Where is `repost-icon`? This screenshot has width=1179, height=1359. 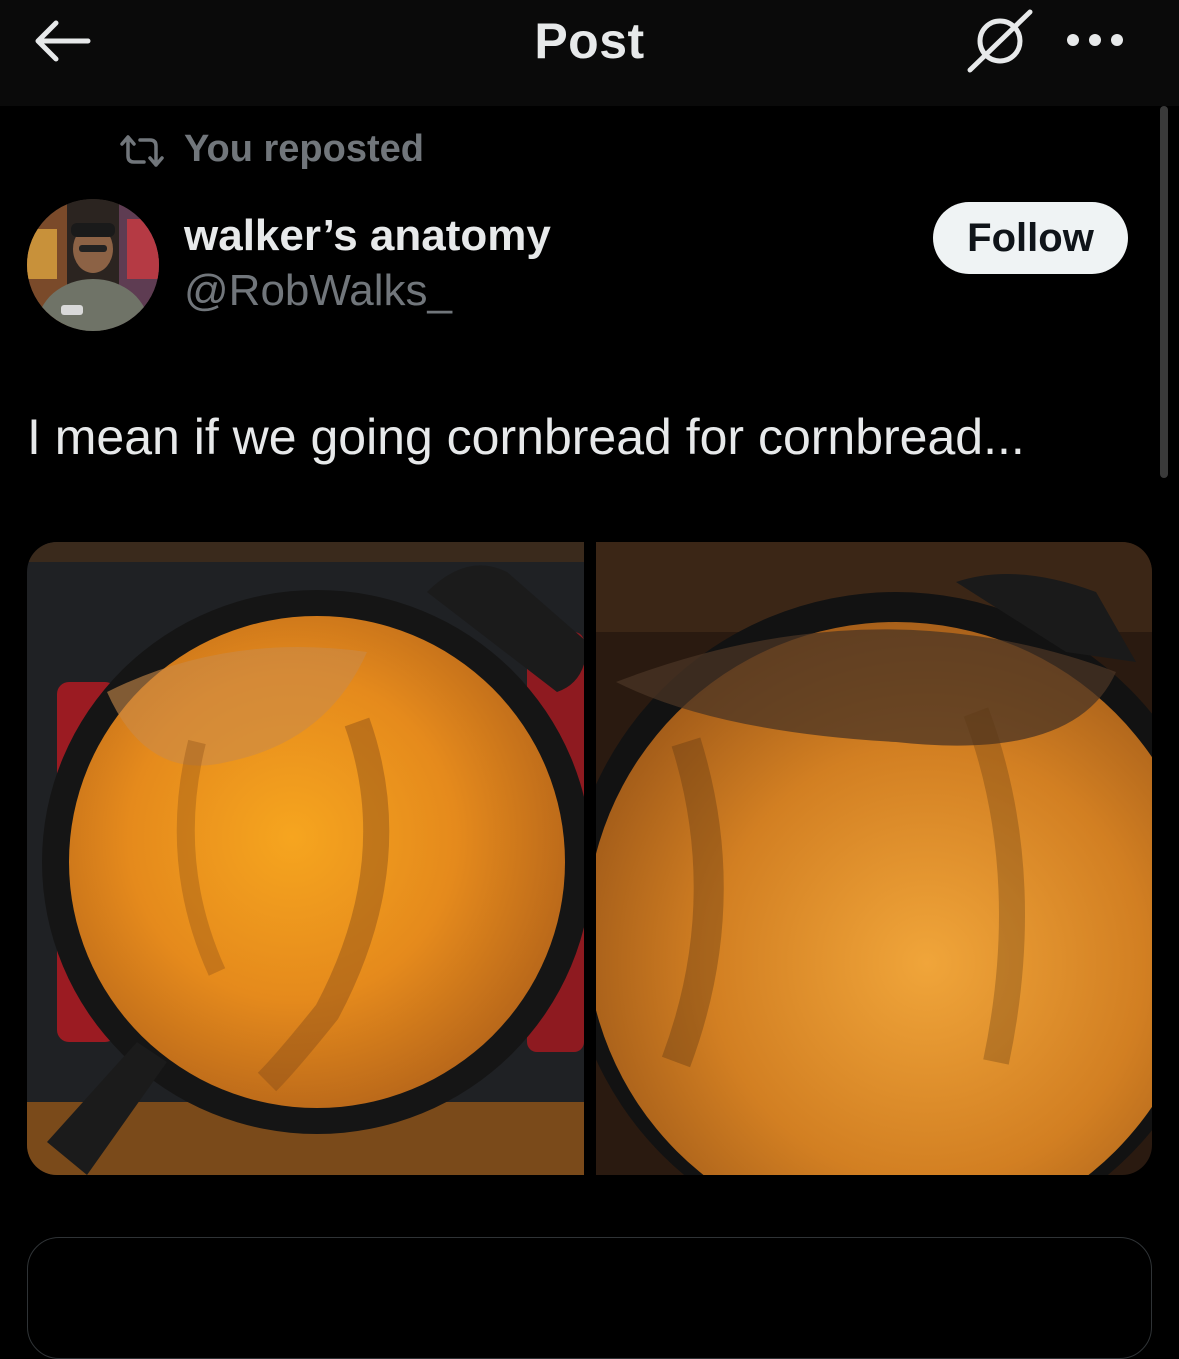
repost-icon is located at coordinates (142, 151).